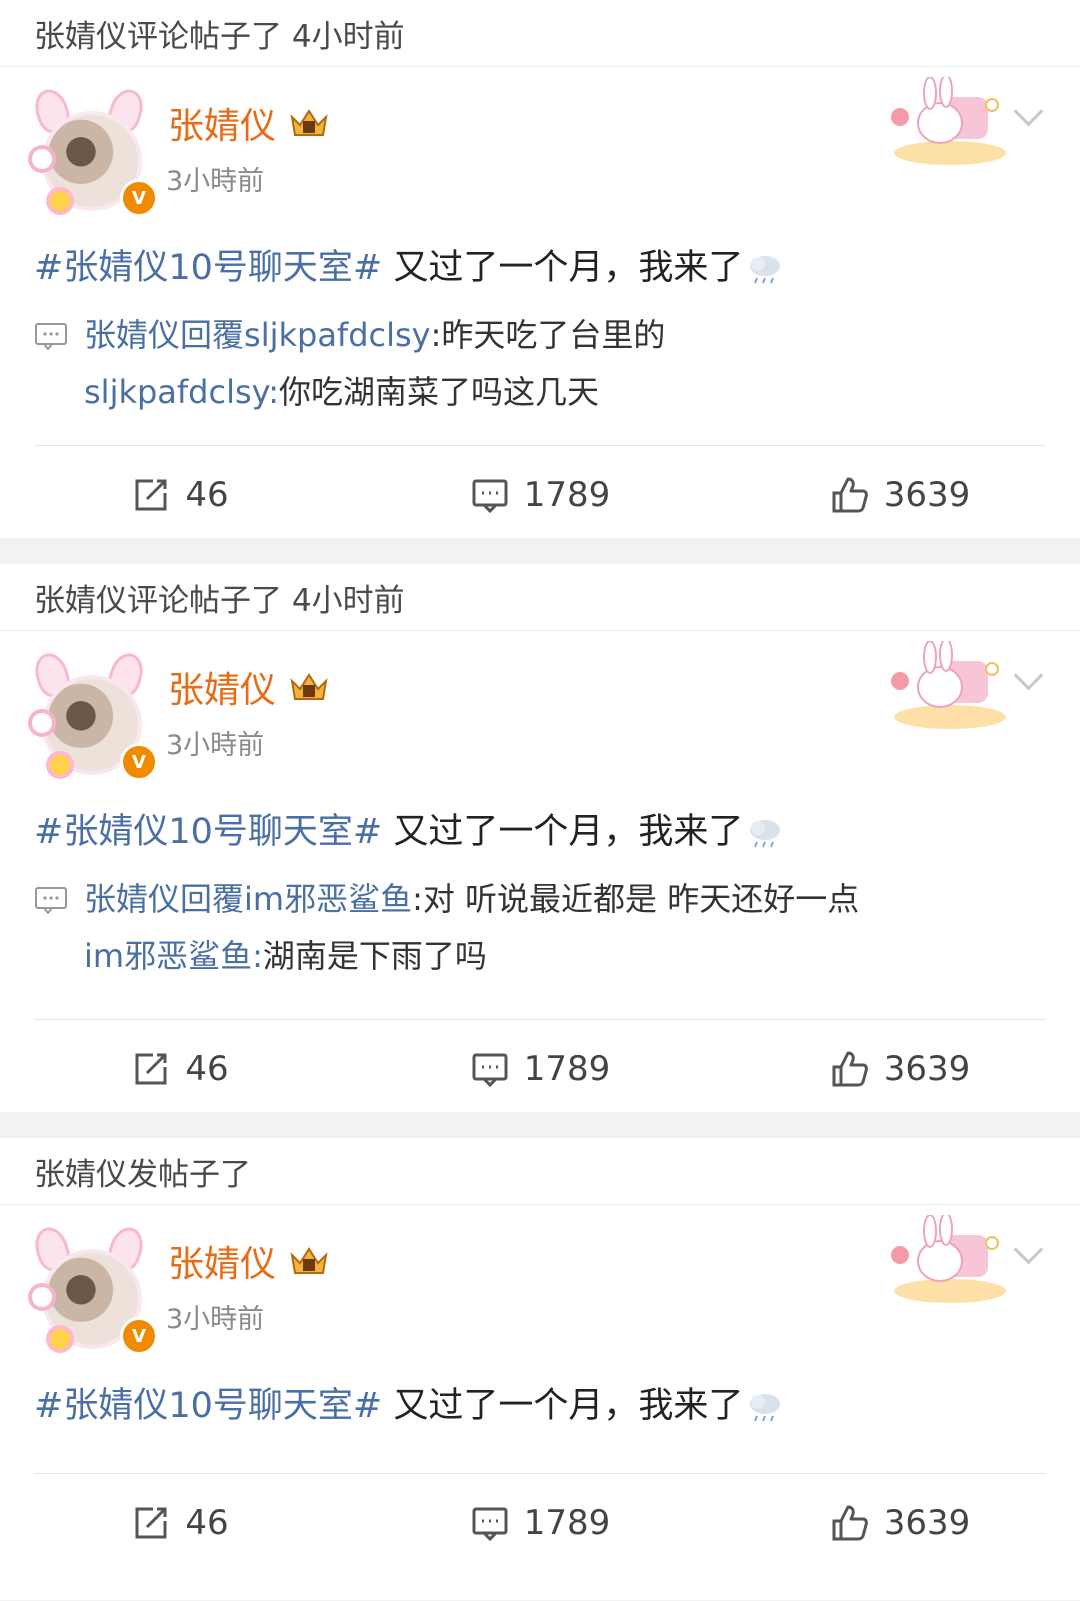 The image size is (1080, 1601). Describe the element at coordinates (328, 899) in the screenshot. I see `reply-target-user: im邪恶鲨鱼` at that location.